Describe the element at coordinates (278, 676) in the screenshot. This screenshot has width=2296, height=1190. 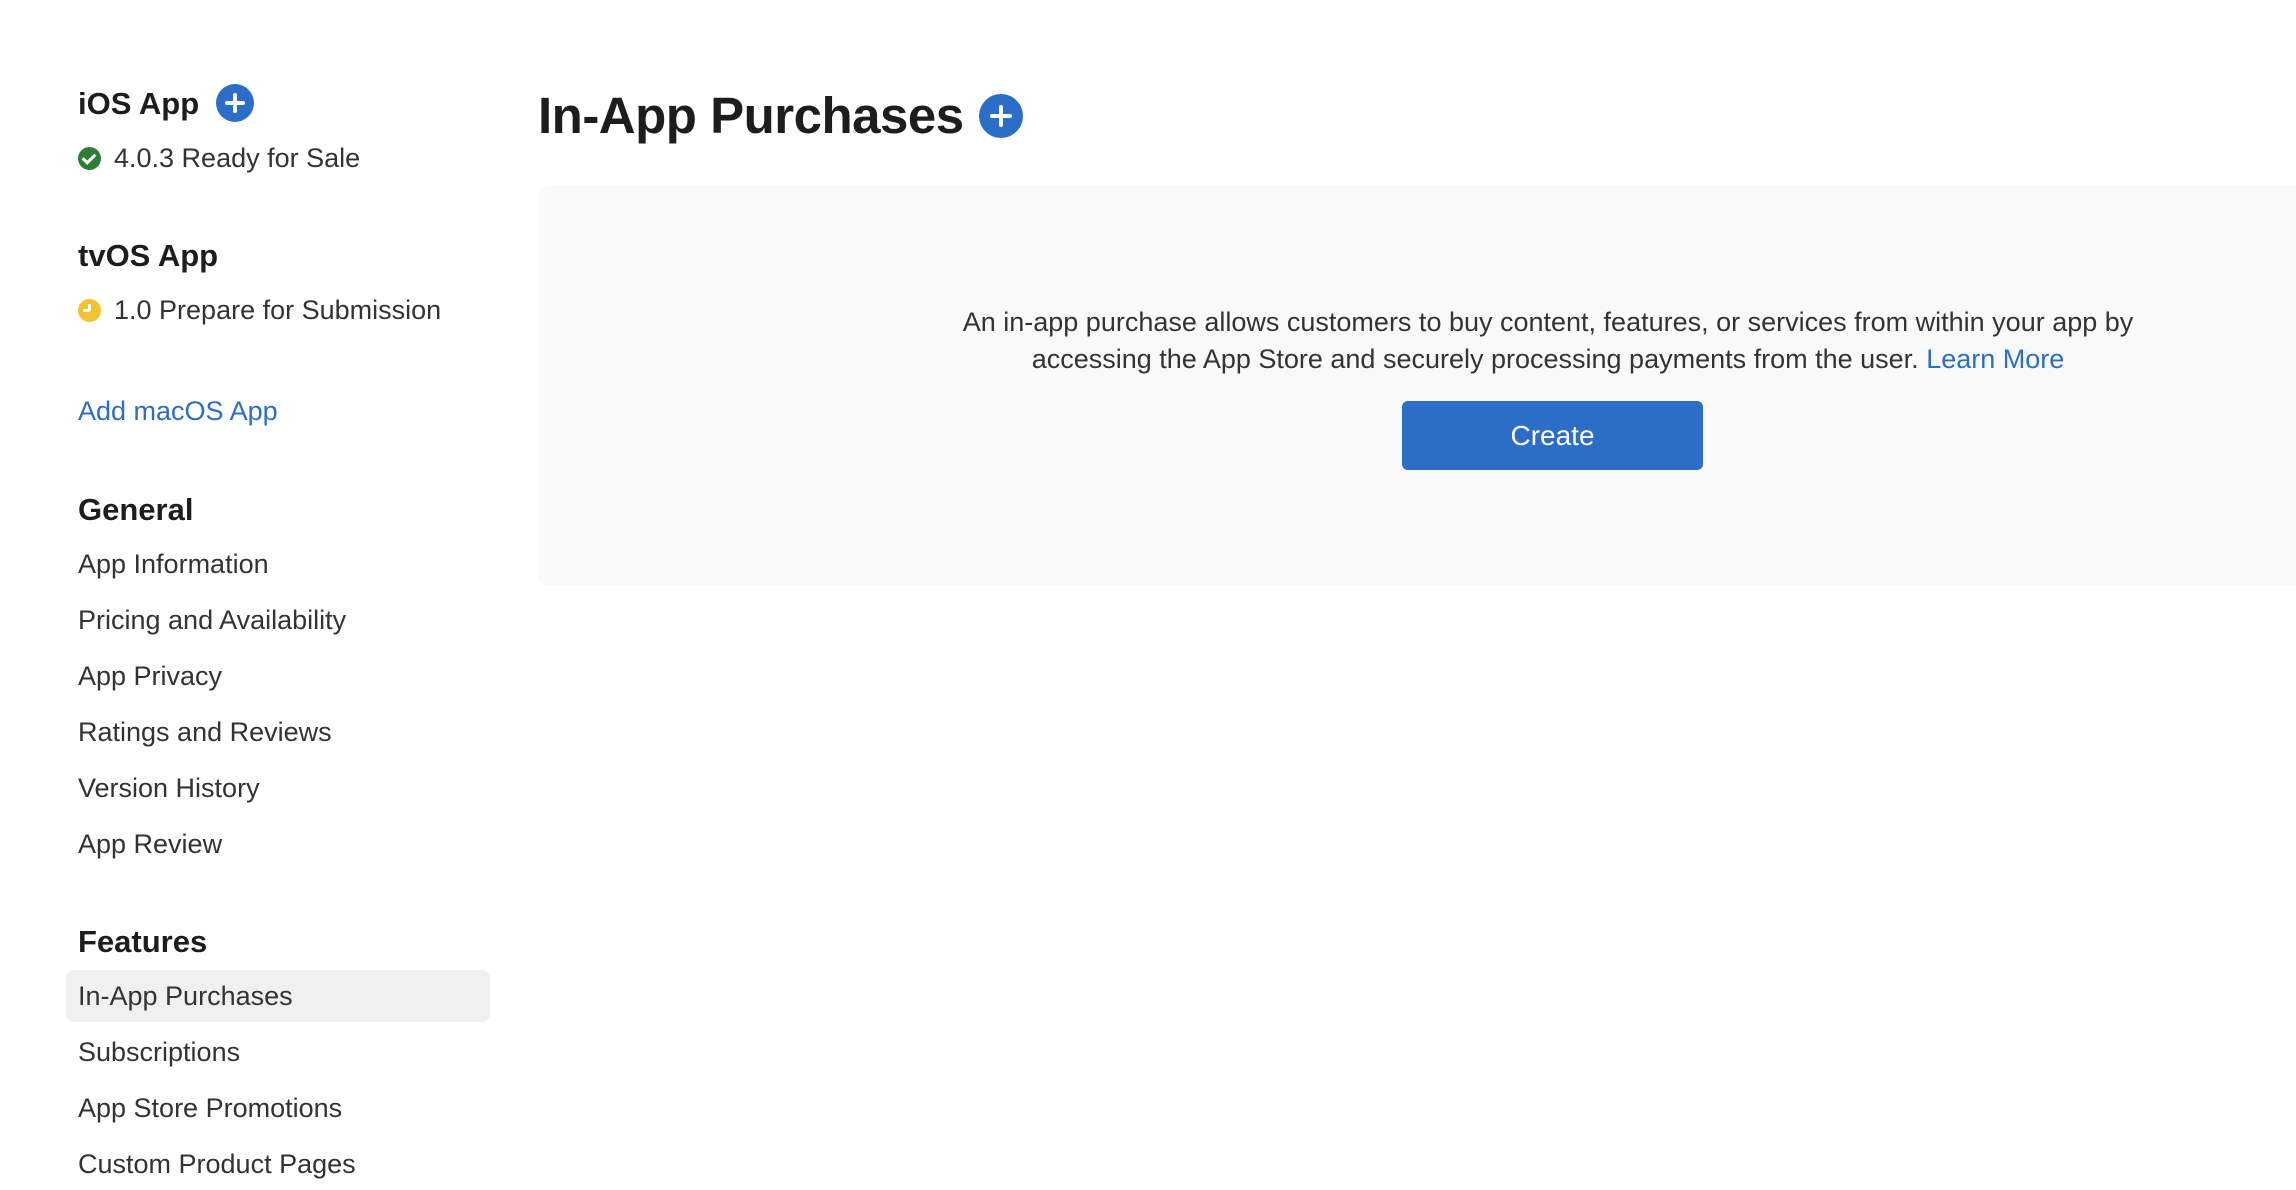
I see `sidebar-item-app-privacy: App Privacy` at that location.